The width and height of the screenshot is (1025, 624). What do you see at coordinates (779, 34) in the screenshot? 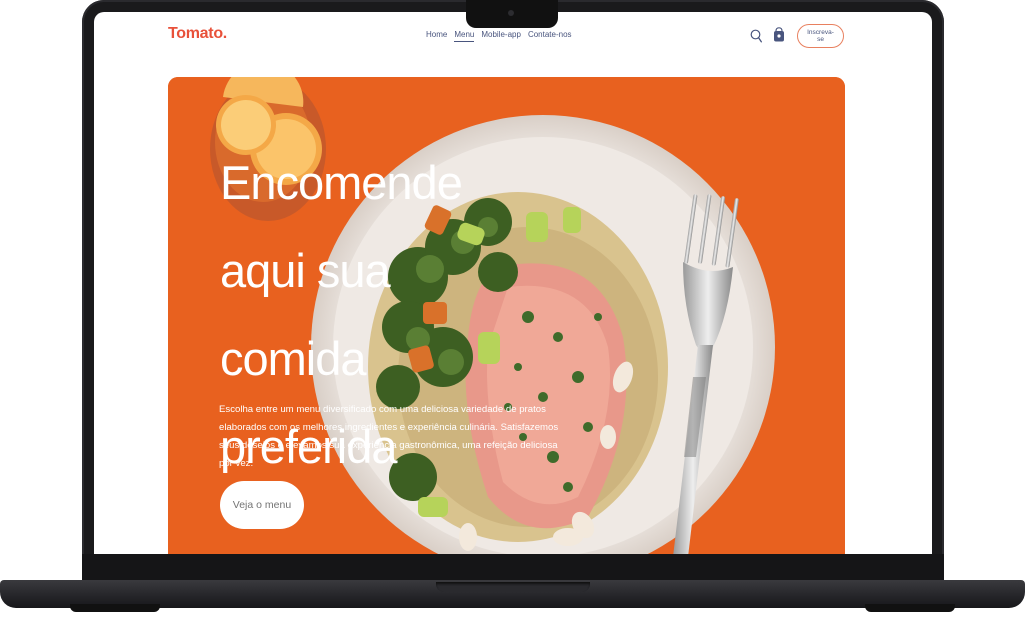
I see `basket-icon` at bounding box center [779, 34].